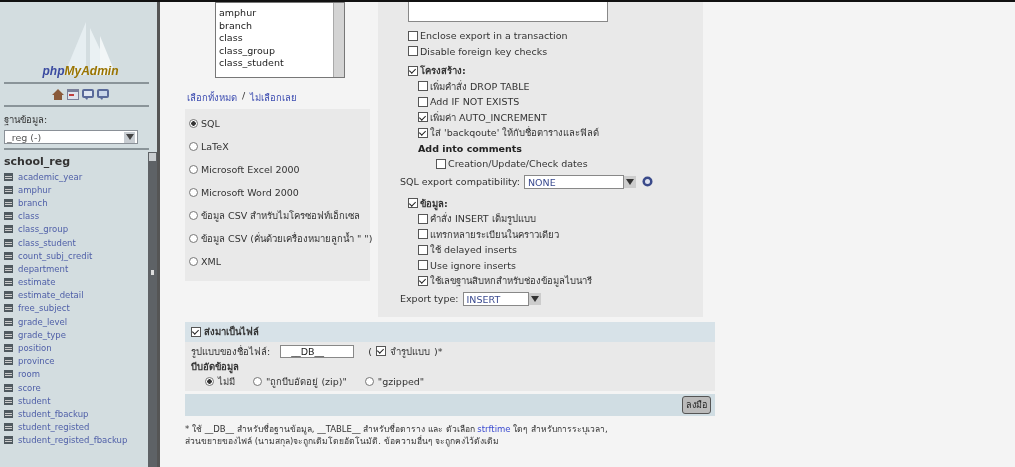 This screenshot has height=467, width=1015. I want to click on checkbox-label: คำสั่ง INSERT เต็มรูปแบบ, so click(483, 219).